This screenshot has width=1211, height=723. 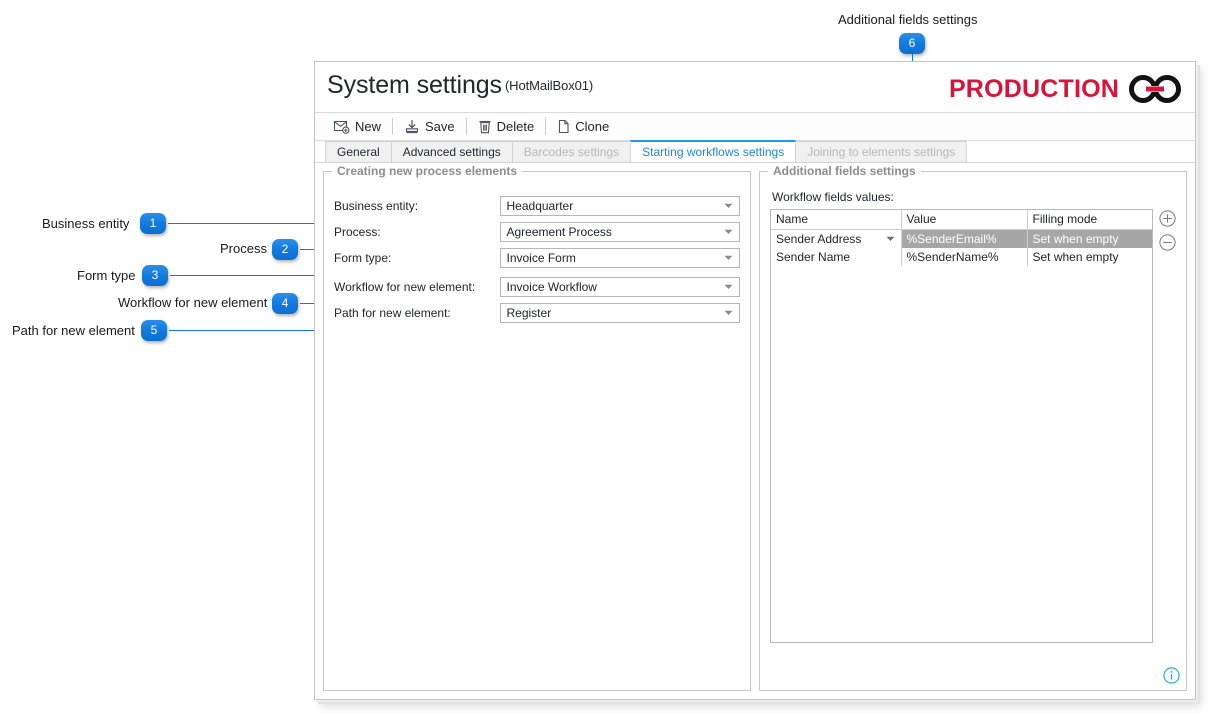 I want to click on save-button: Save, so click(x=429, y=127).